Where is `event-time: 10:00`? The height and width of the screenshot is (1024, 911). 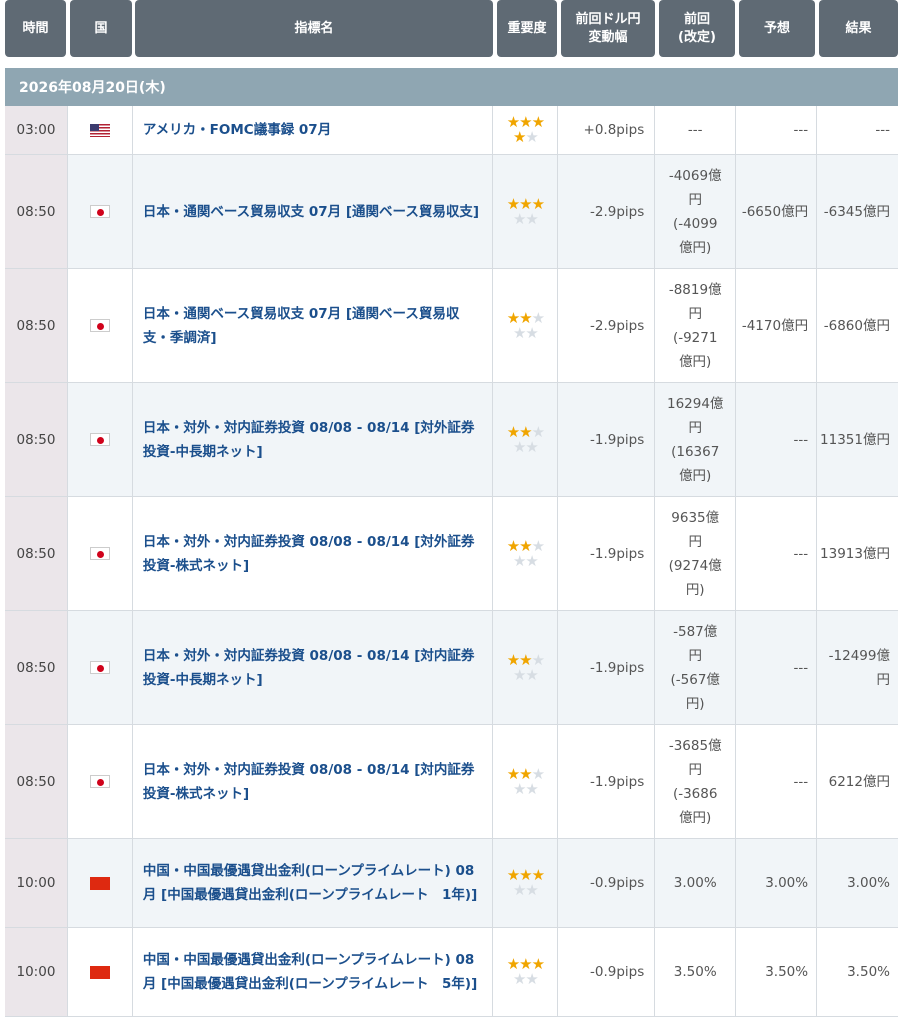 event-time: 10:00 is located at coordinates (36, 883).